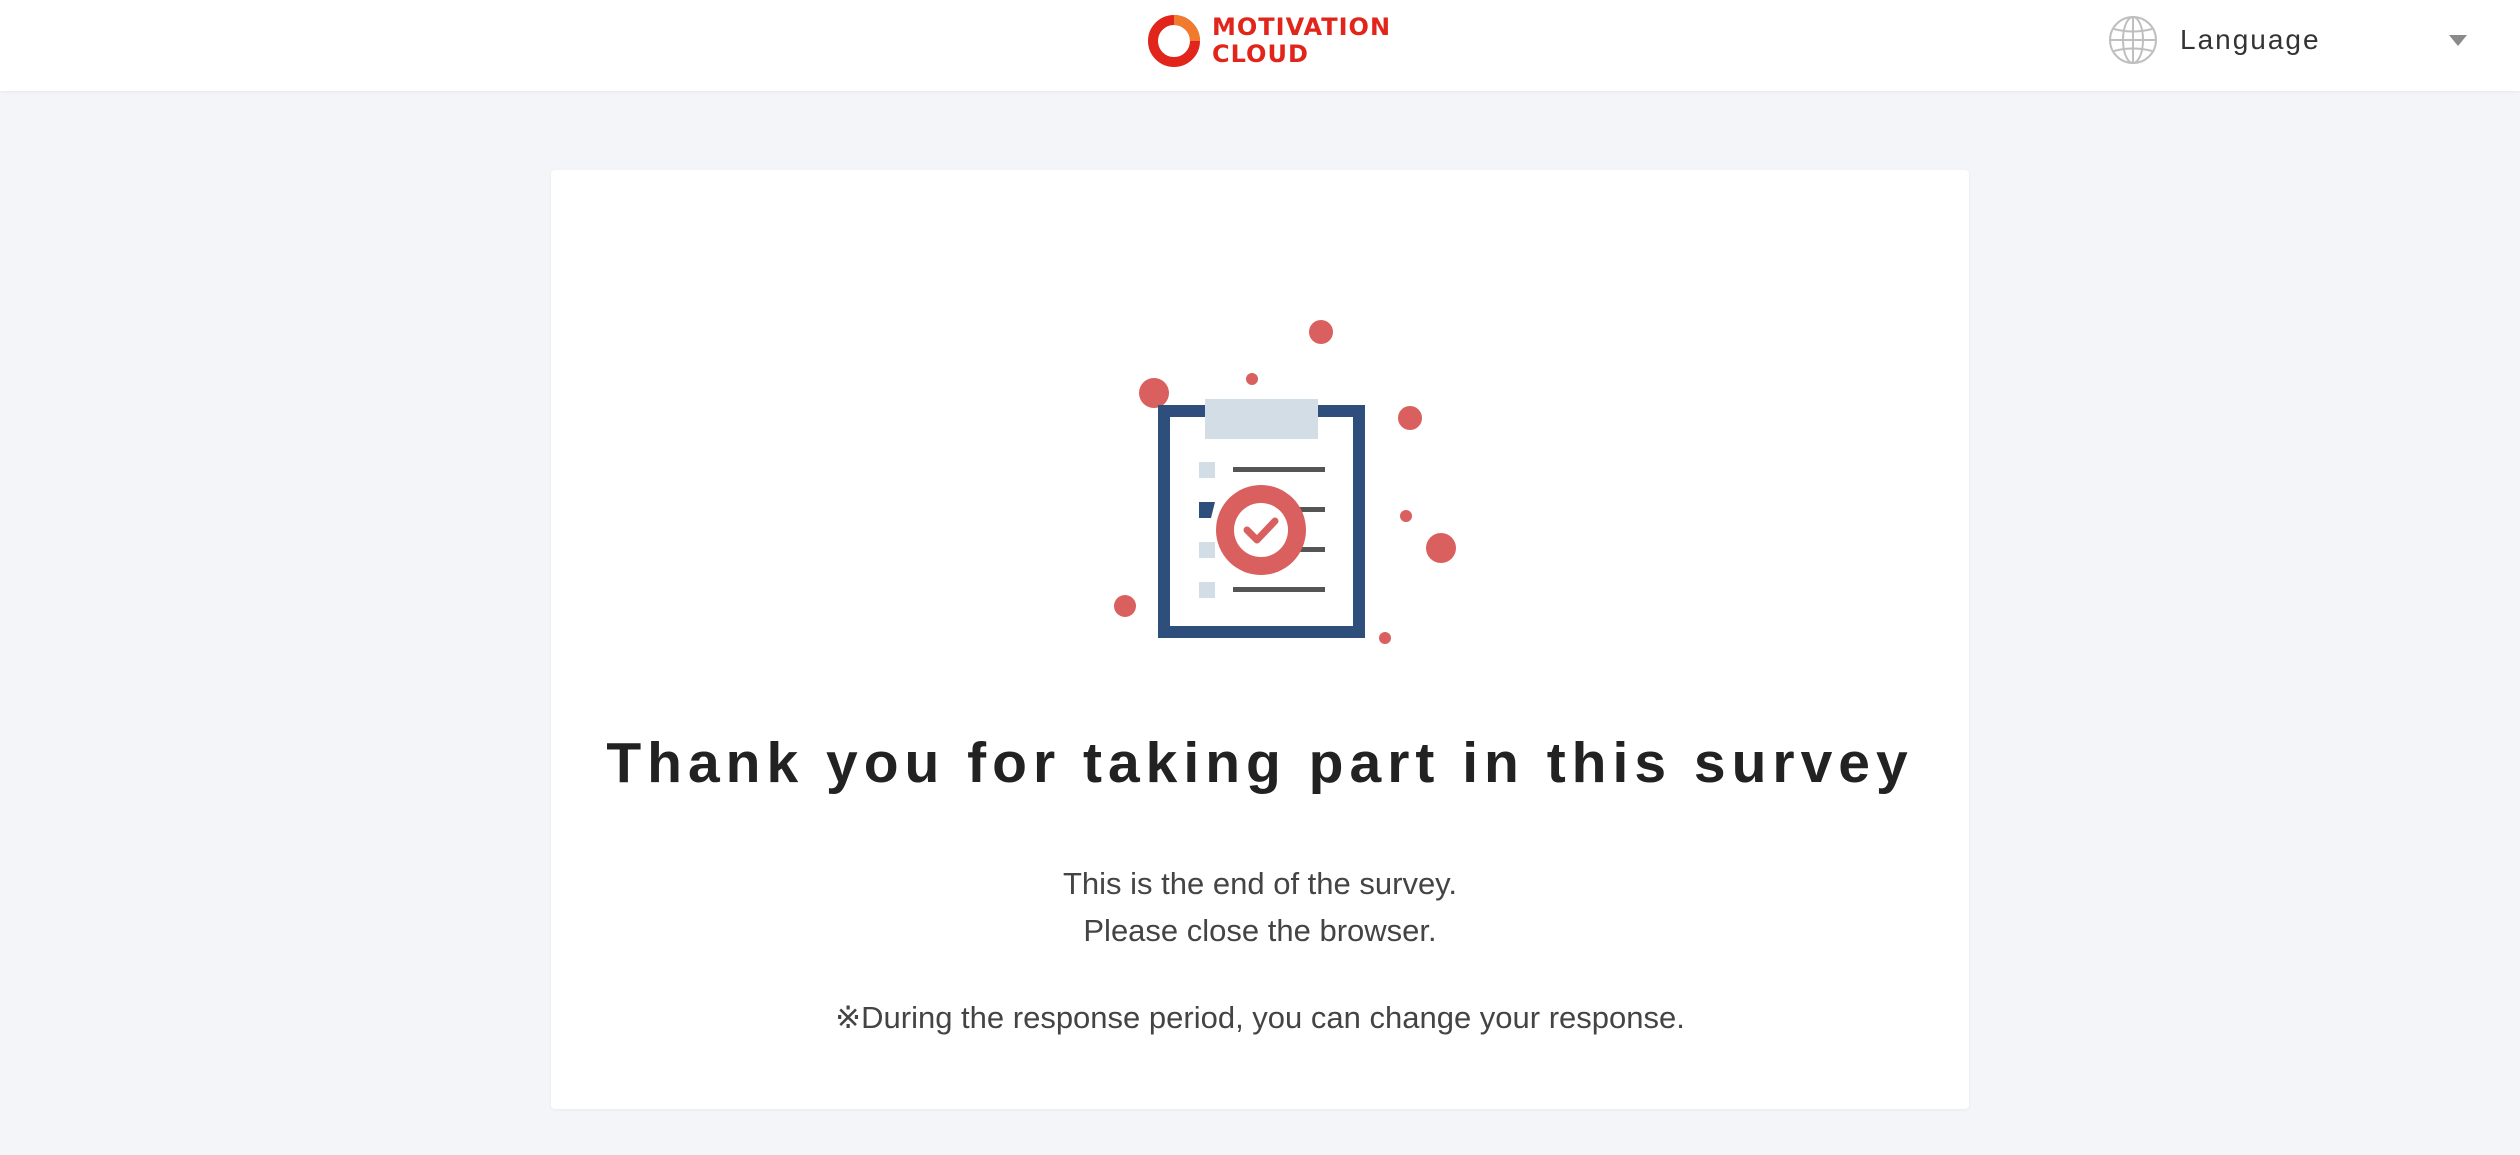  I want to click on clipboard-check-icon, so click(1285, 482).